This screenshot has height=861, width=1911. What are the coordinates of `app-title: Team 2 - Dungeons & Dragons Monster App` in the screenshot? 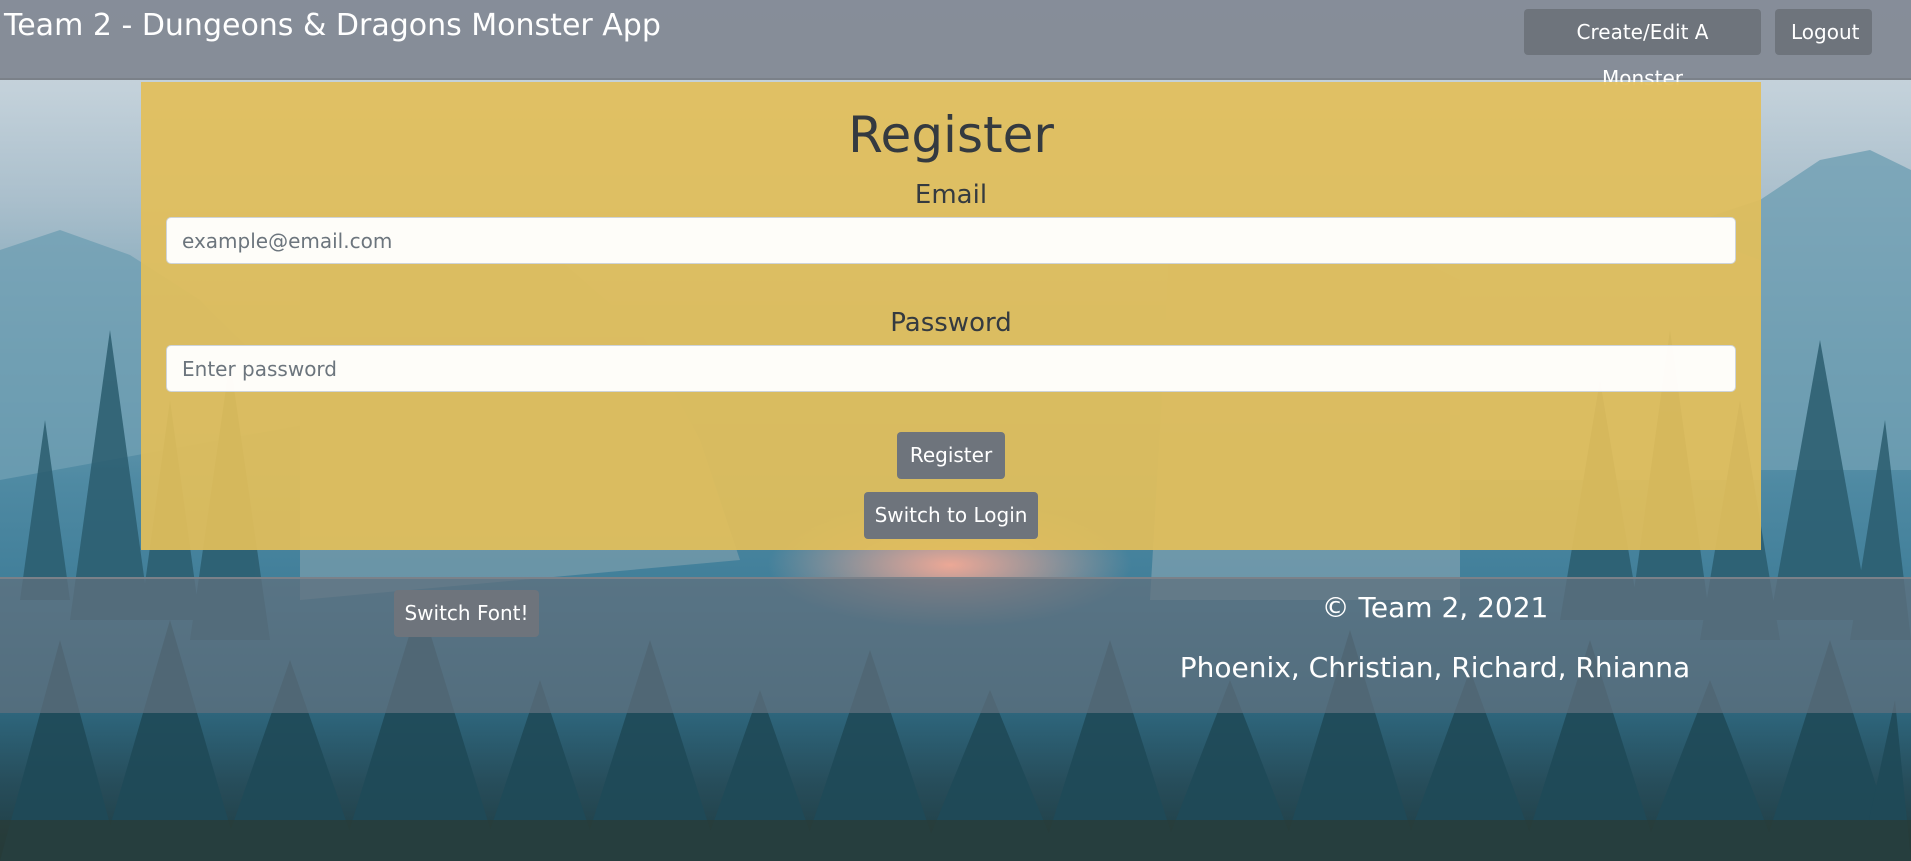 It's located at (332, 25).